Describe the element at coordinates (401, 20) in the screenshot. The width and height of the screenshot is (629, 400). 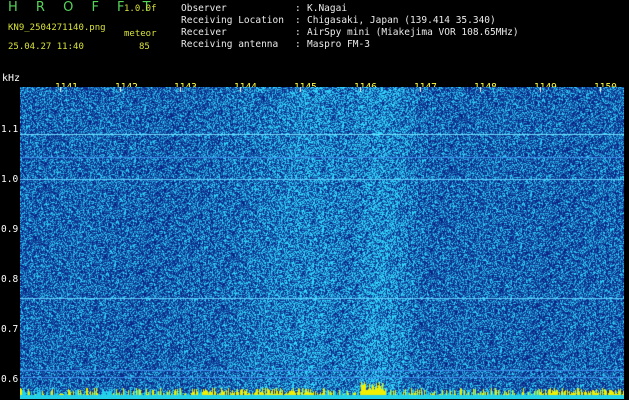
I see `info-value: Chigasaki, Japan (139.414 35.340)` at that location.